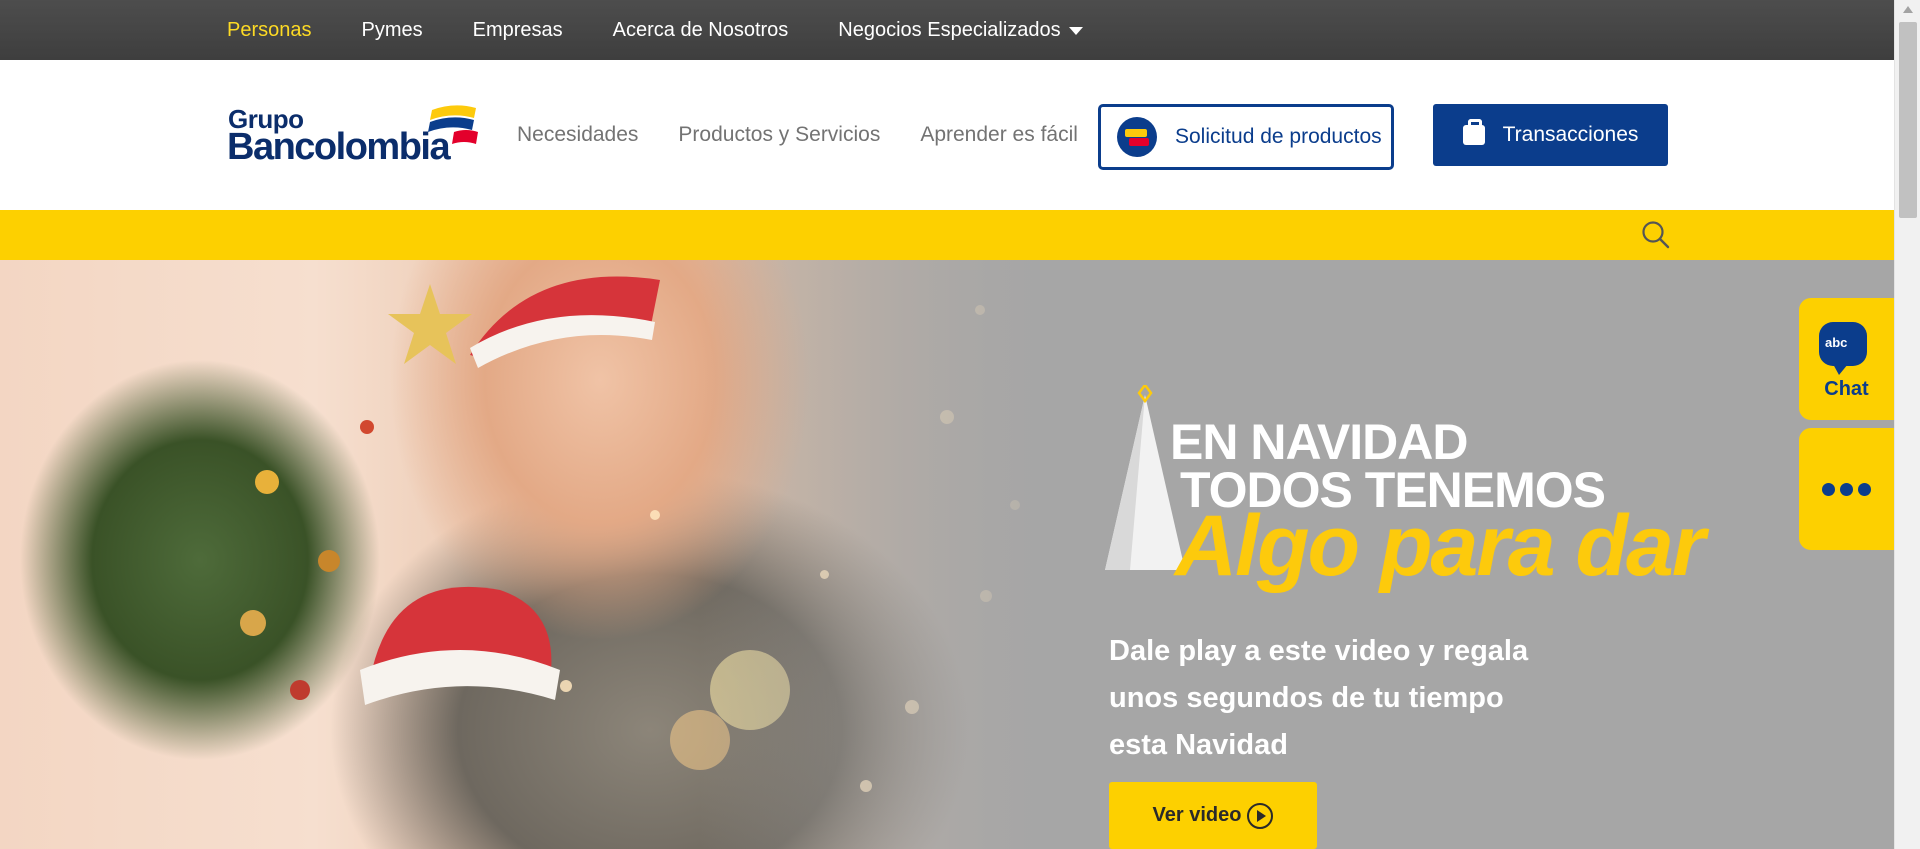 This screenshot has width=1920, height=849. Describe the element at coordinates (1473, 132) in the screenshot. I see `bag-icon` at that location.